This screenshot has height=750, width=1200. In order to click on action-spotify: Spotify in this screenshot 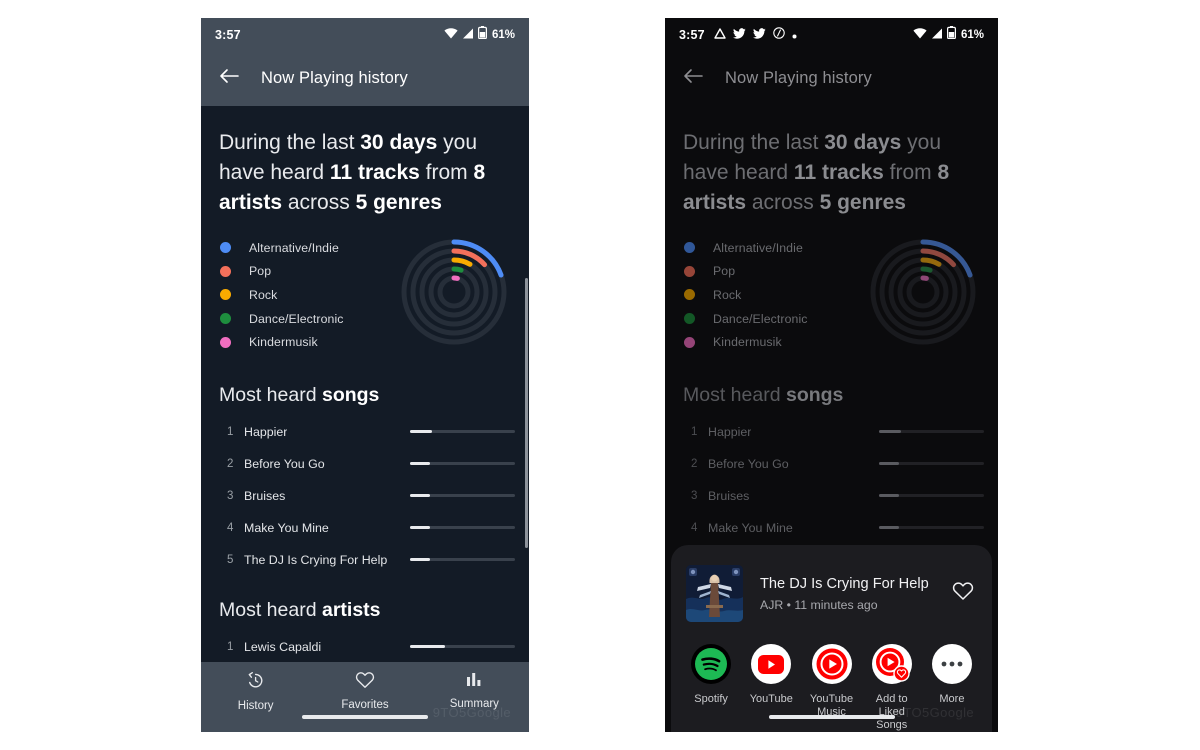, I will do `click(711, 688)`.